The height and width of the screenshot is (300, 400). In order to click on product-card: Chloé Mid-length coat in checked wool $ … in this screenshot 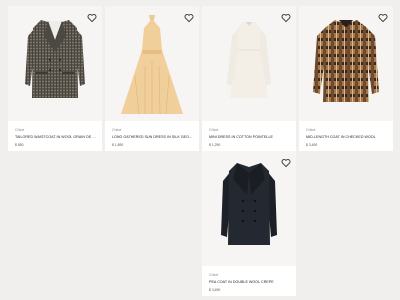, I will do `click(346, 78)`.